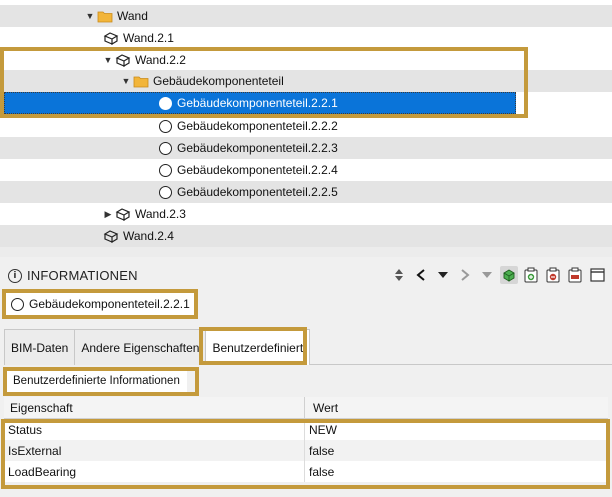 The height and width of the screenshot is (497, 612). Describe the element at coordinates (148, 236) in the screenshot. I see `tree-row-label: Wand.2.4` at that location.